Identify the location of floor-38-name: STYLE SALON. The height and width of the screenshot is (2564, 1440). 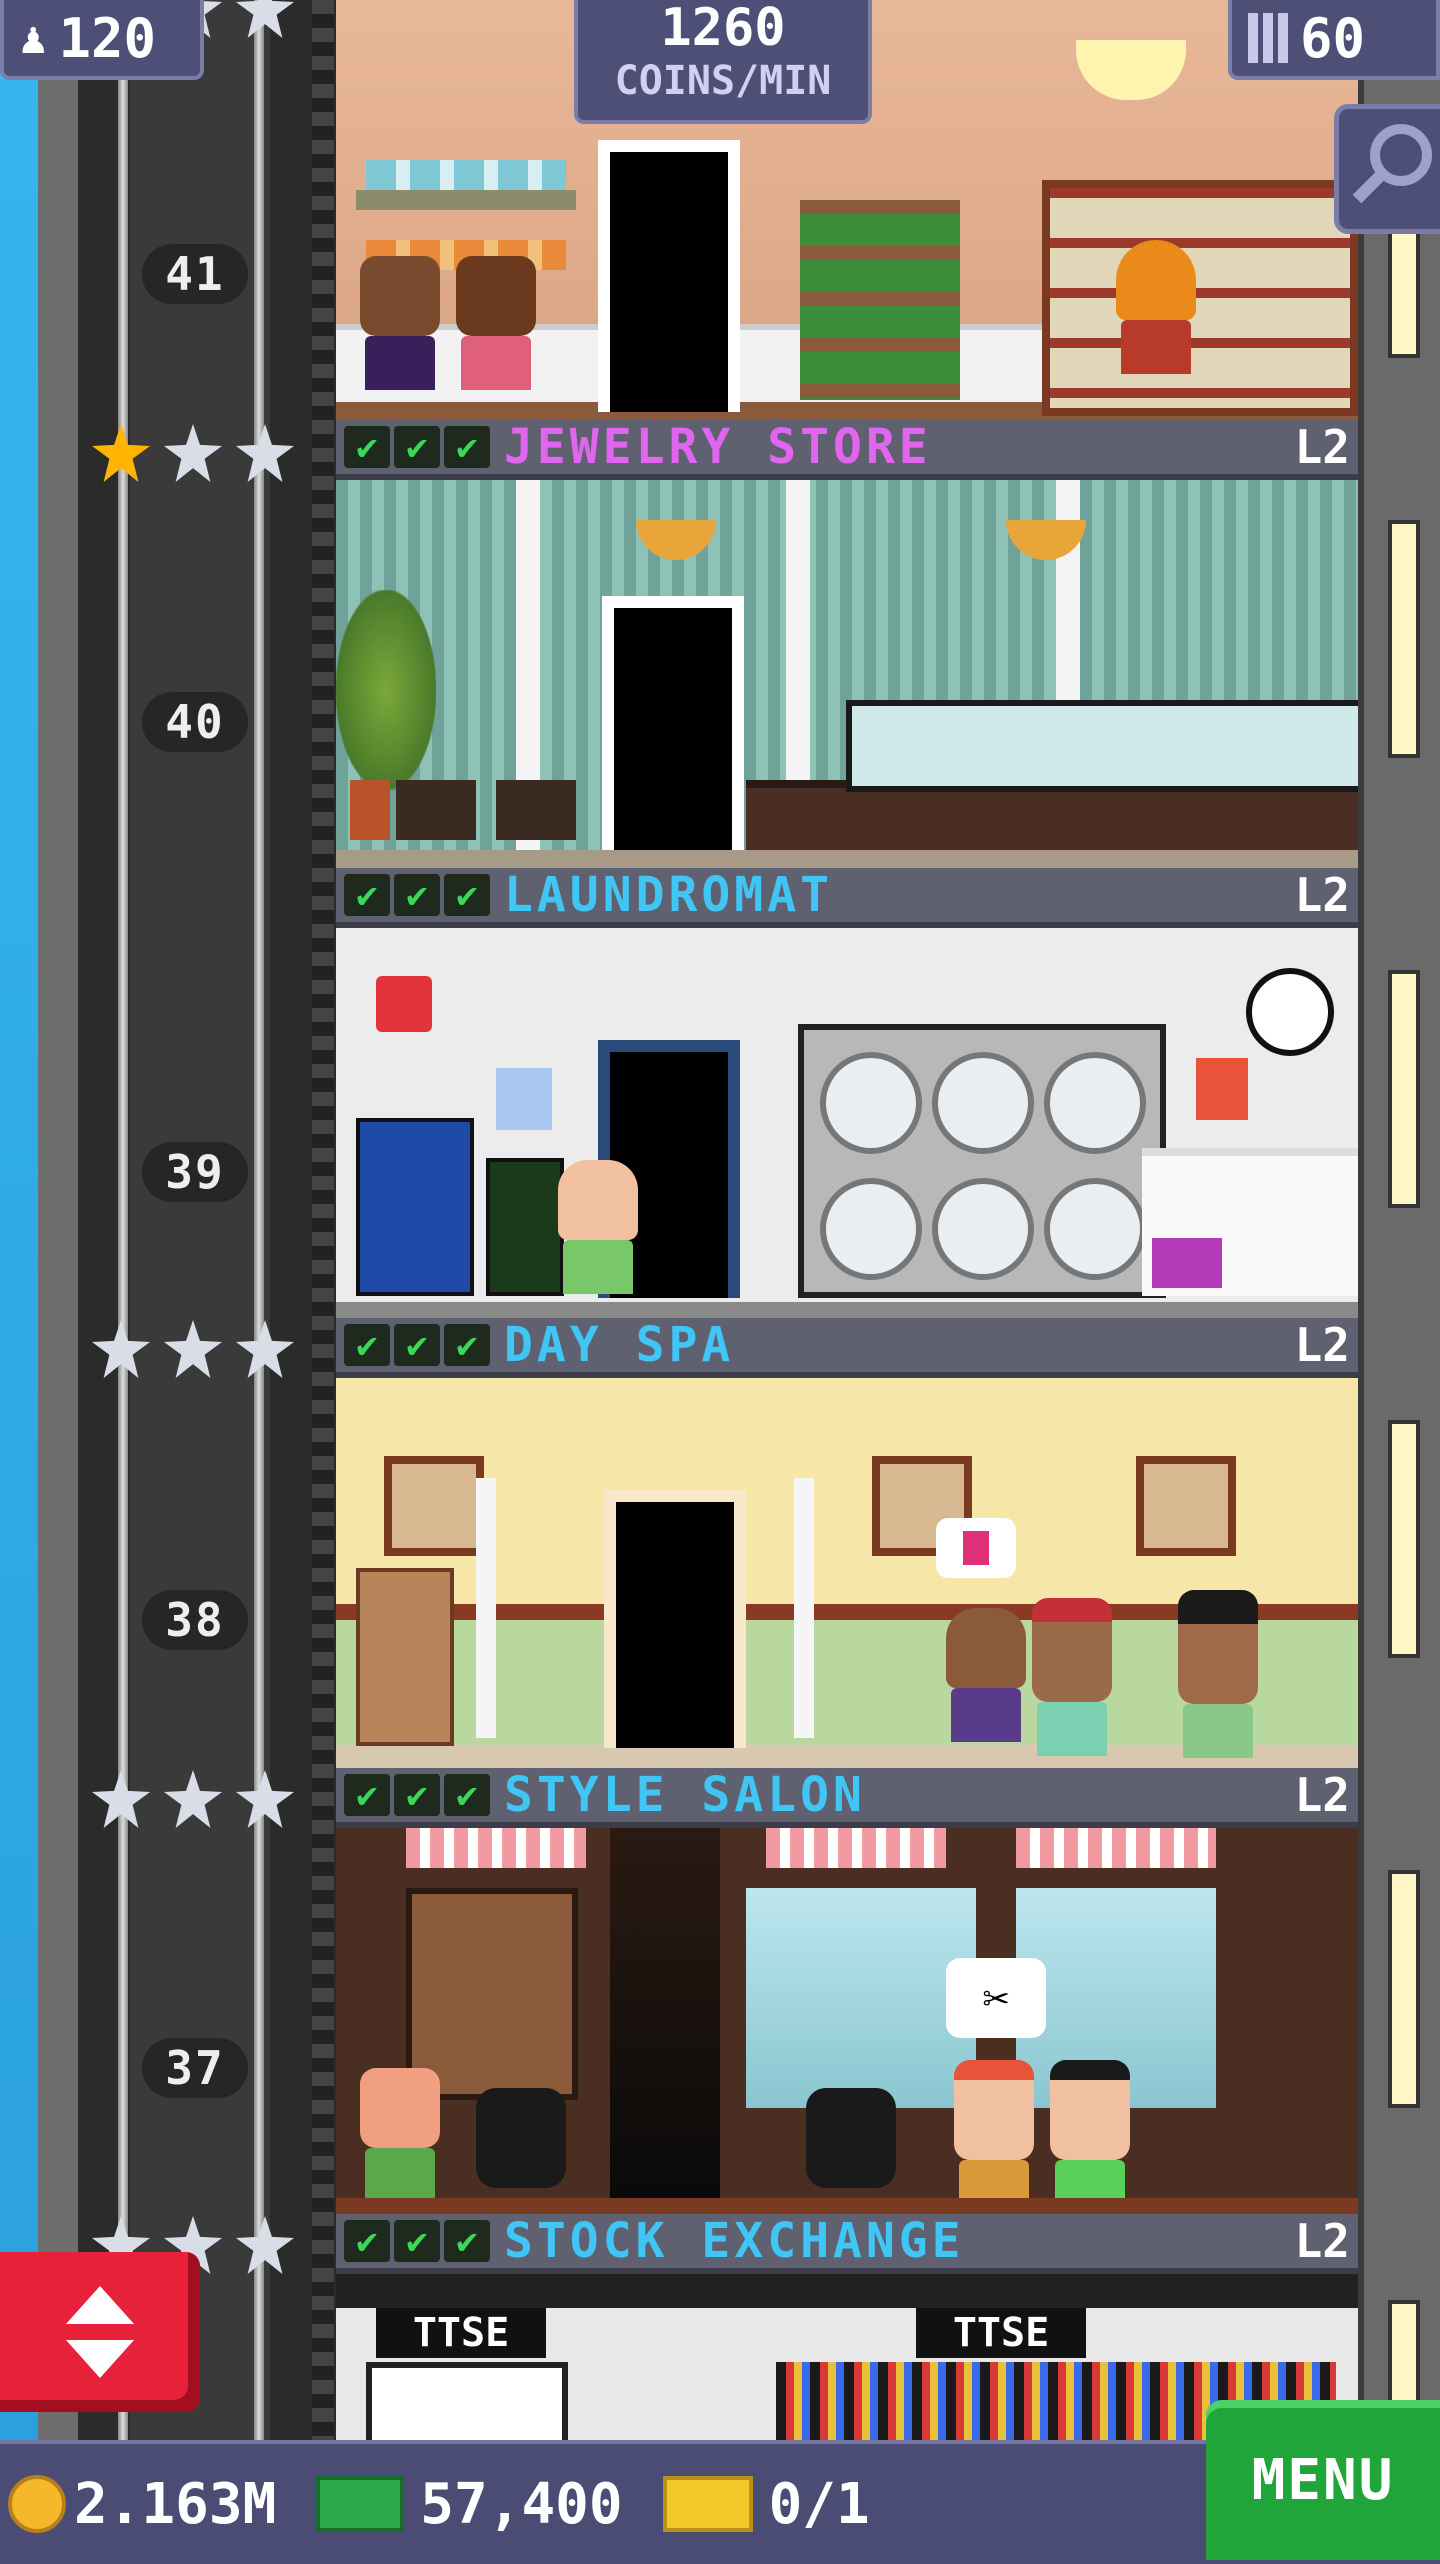
(685, 1795).